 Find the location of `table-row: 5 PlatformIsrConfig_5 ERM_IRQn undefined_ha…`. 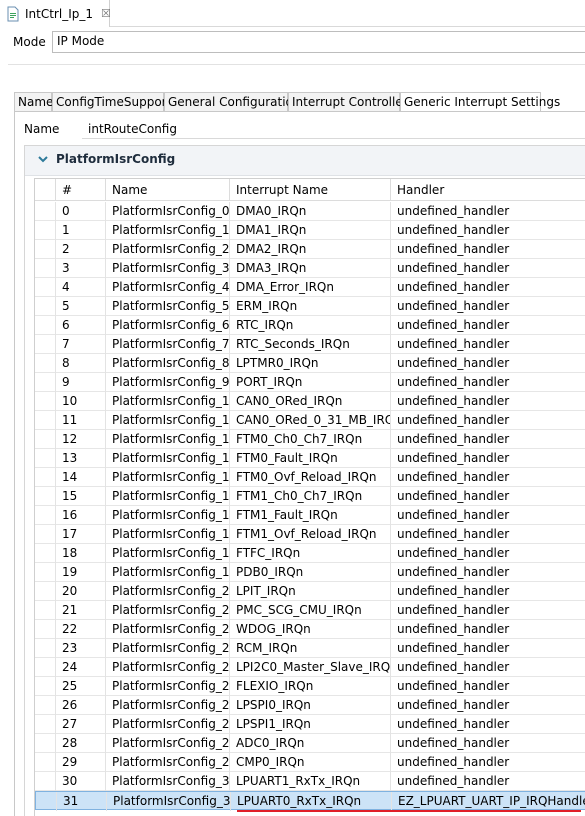

table-row: 5 PlatformIsrConfig_5 ERM_IRQn undefined_ha… is located at coordinates (310, 306).